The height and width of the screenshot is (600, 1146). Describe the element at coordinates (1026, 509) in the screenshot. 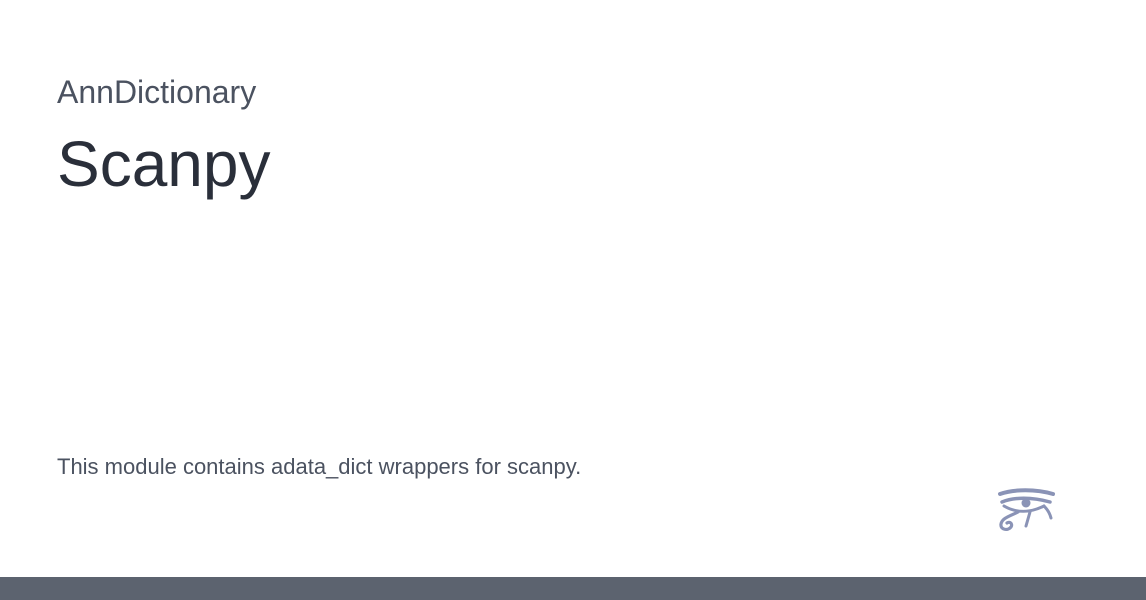

I see `eye-of-horus-icon` at that location.